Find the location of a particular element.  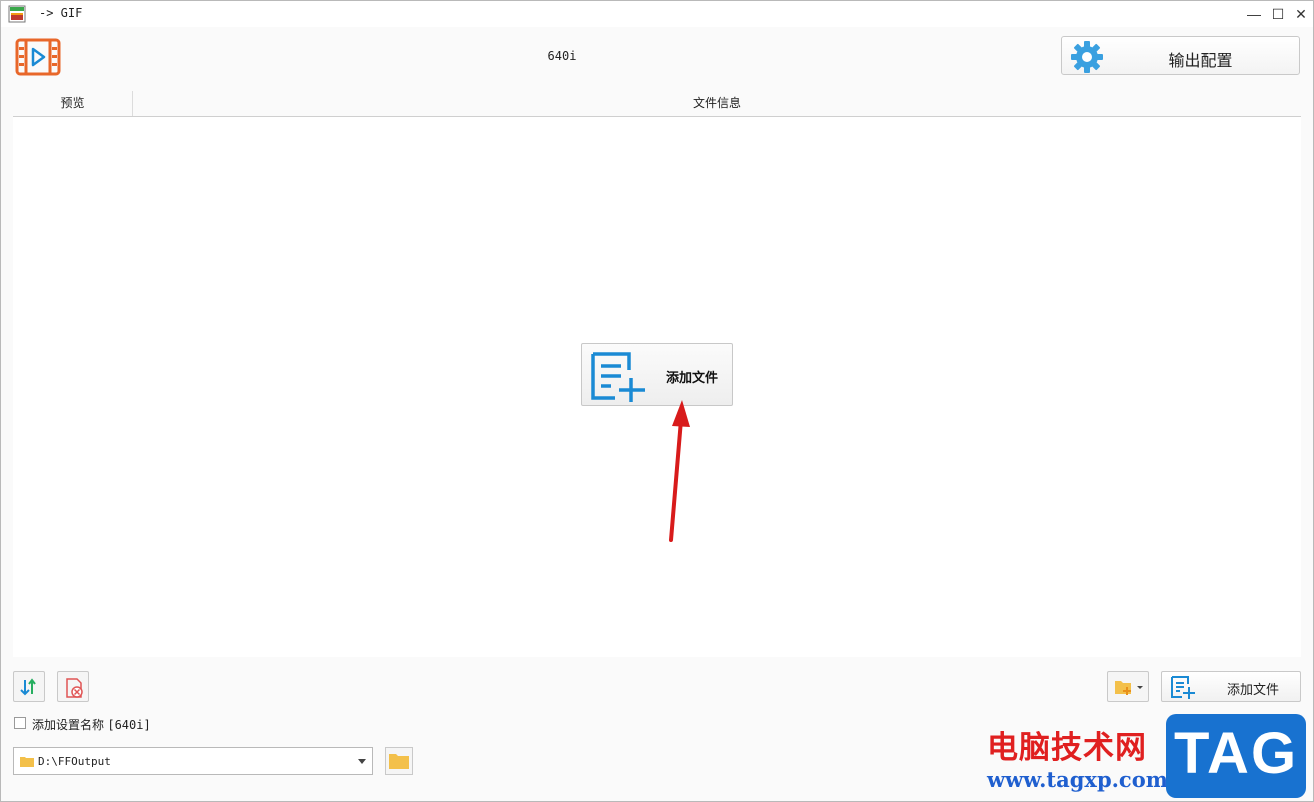

add-file-small-icon is located at coordinates (1183, 687).